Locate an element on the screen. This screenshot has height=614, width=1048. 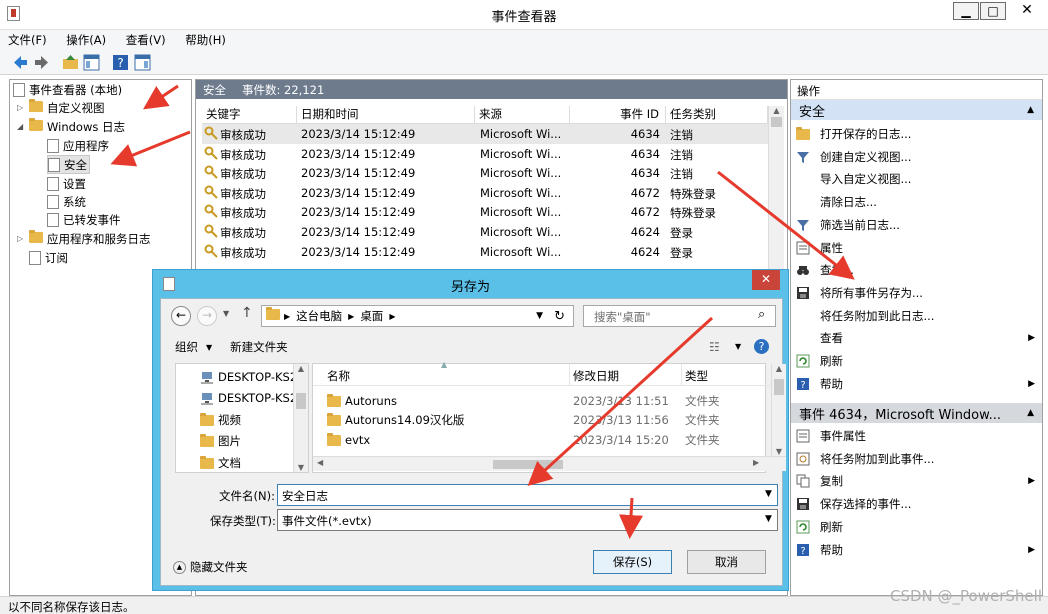
col-name: 名称 is located at coordinates (338, 376).